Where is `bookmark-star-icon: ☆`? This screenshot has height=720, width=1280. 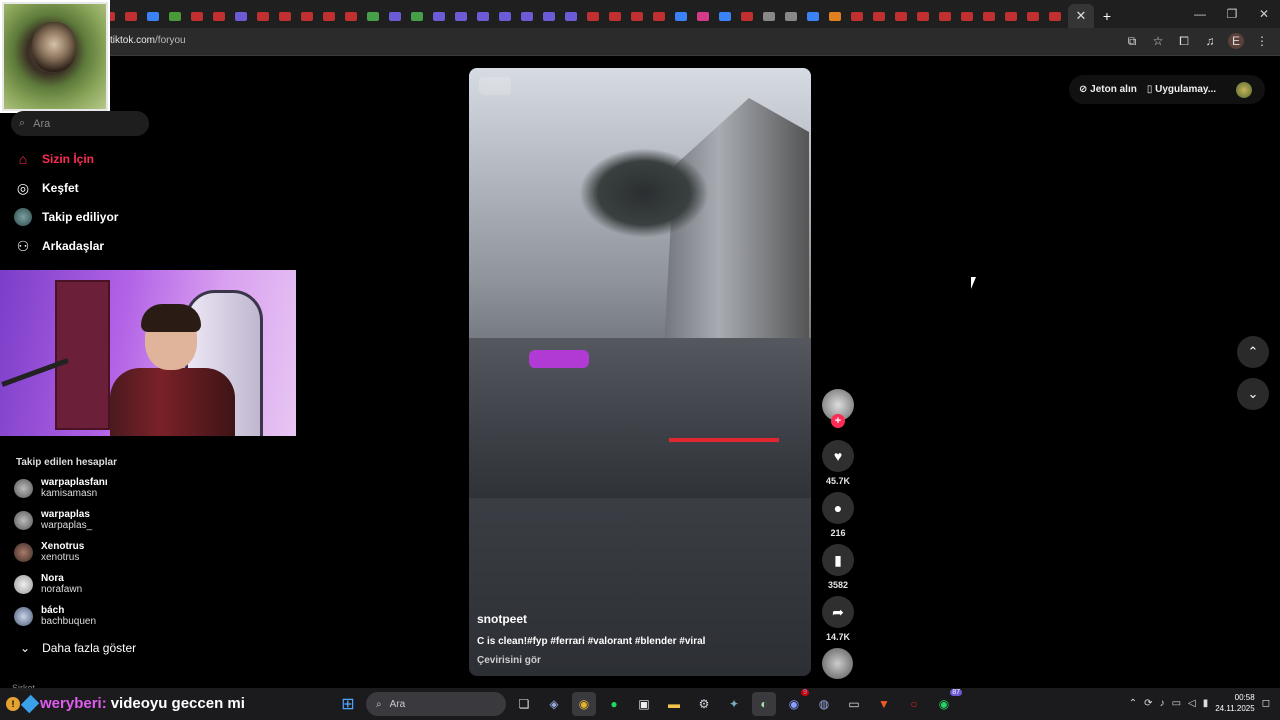 bookmark-star-icon: ☆ is located at coordinates (1158, 41).